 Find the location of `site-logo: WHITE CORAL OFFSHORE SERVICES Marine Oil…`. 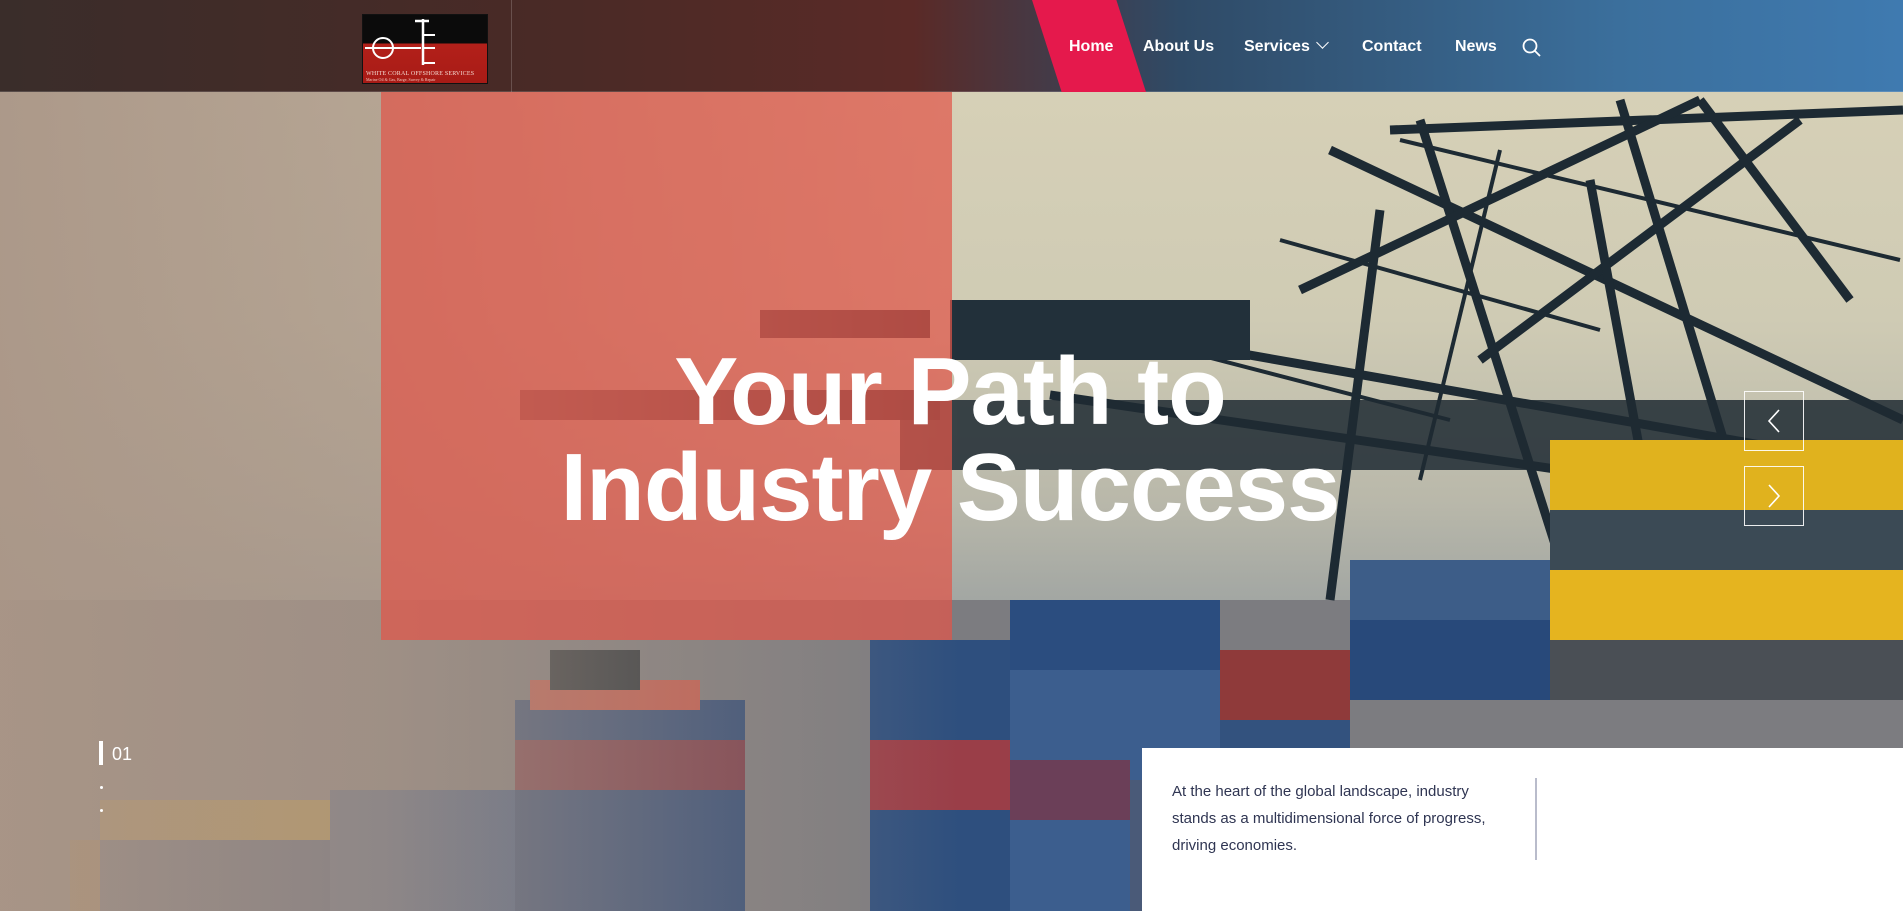

site-logo: WHITE CORAL OFFSHORE SERVICES Marine Oil… is located at coordinates (425, 49).